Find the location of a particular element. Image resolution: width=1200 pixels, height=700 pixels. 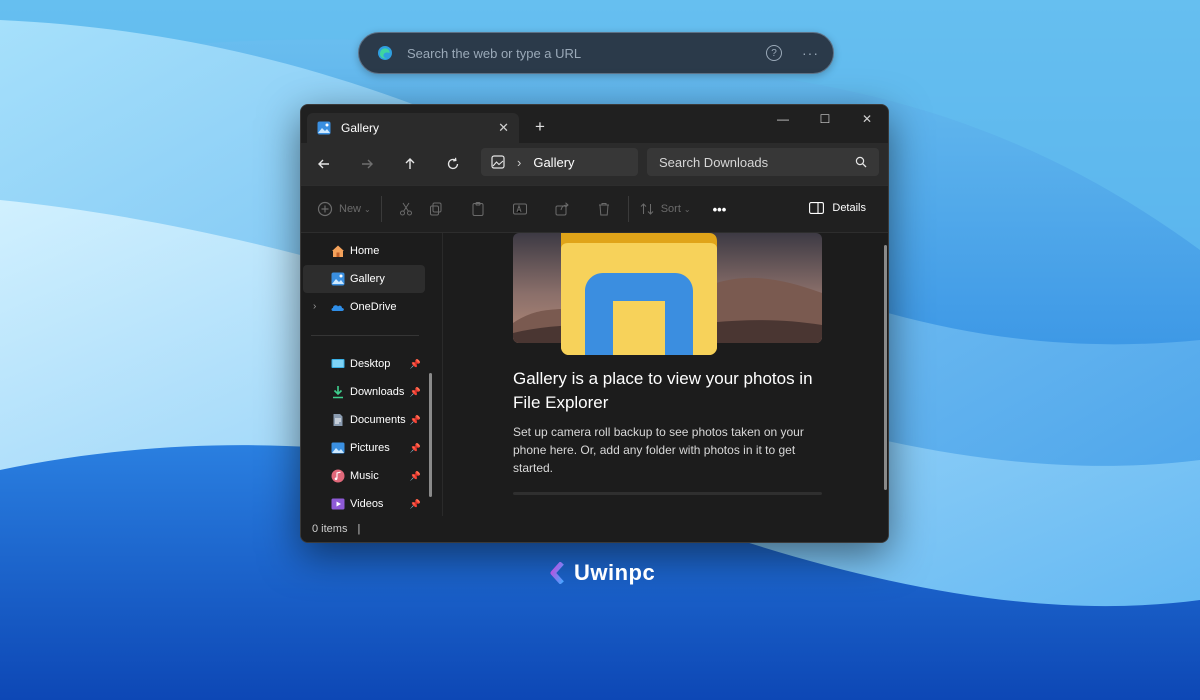

more-icon: ··· is located at coordinates (810, 53).